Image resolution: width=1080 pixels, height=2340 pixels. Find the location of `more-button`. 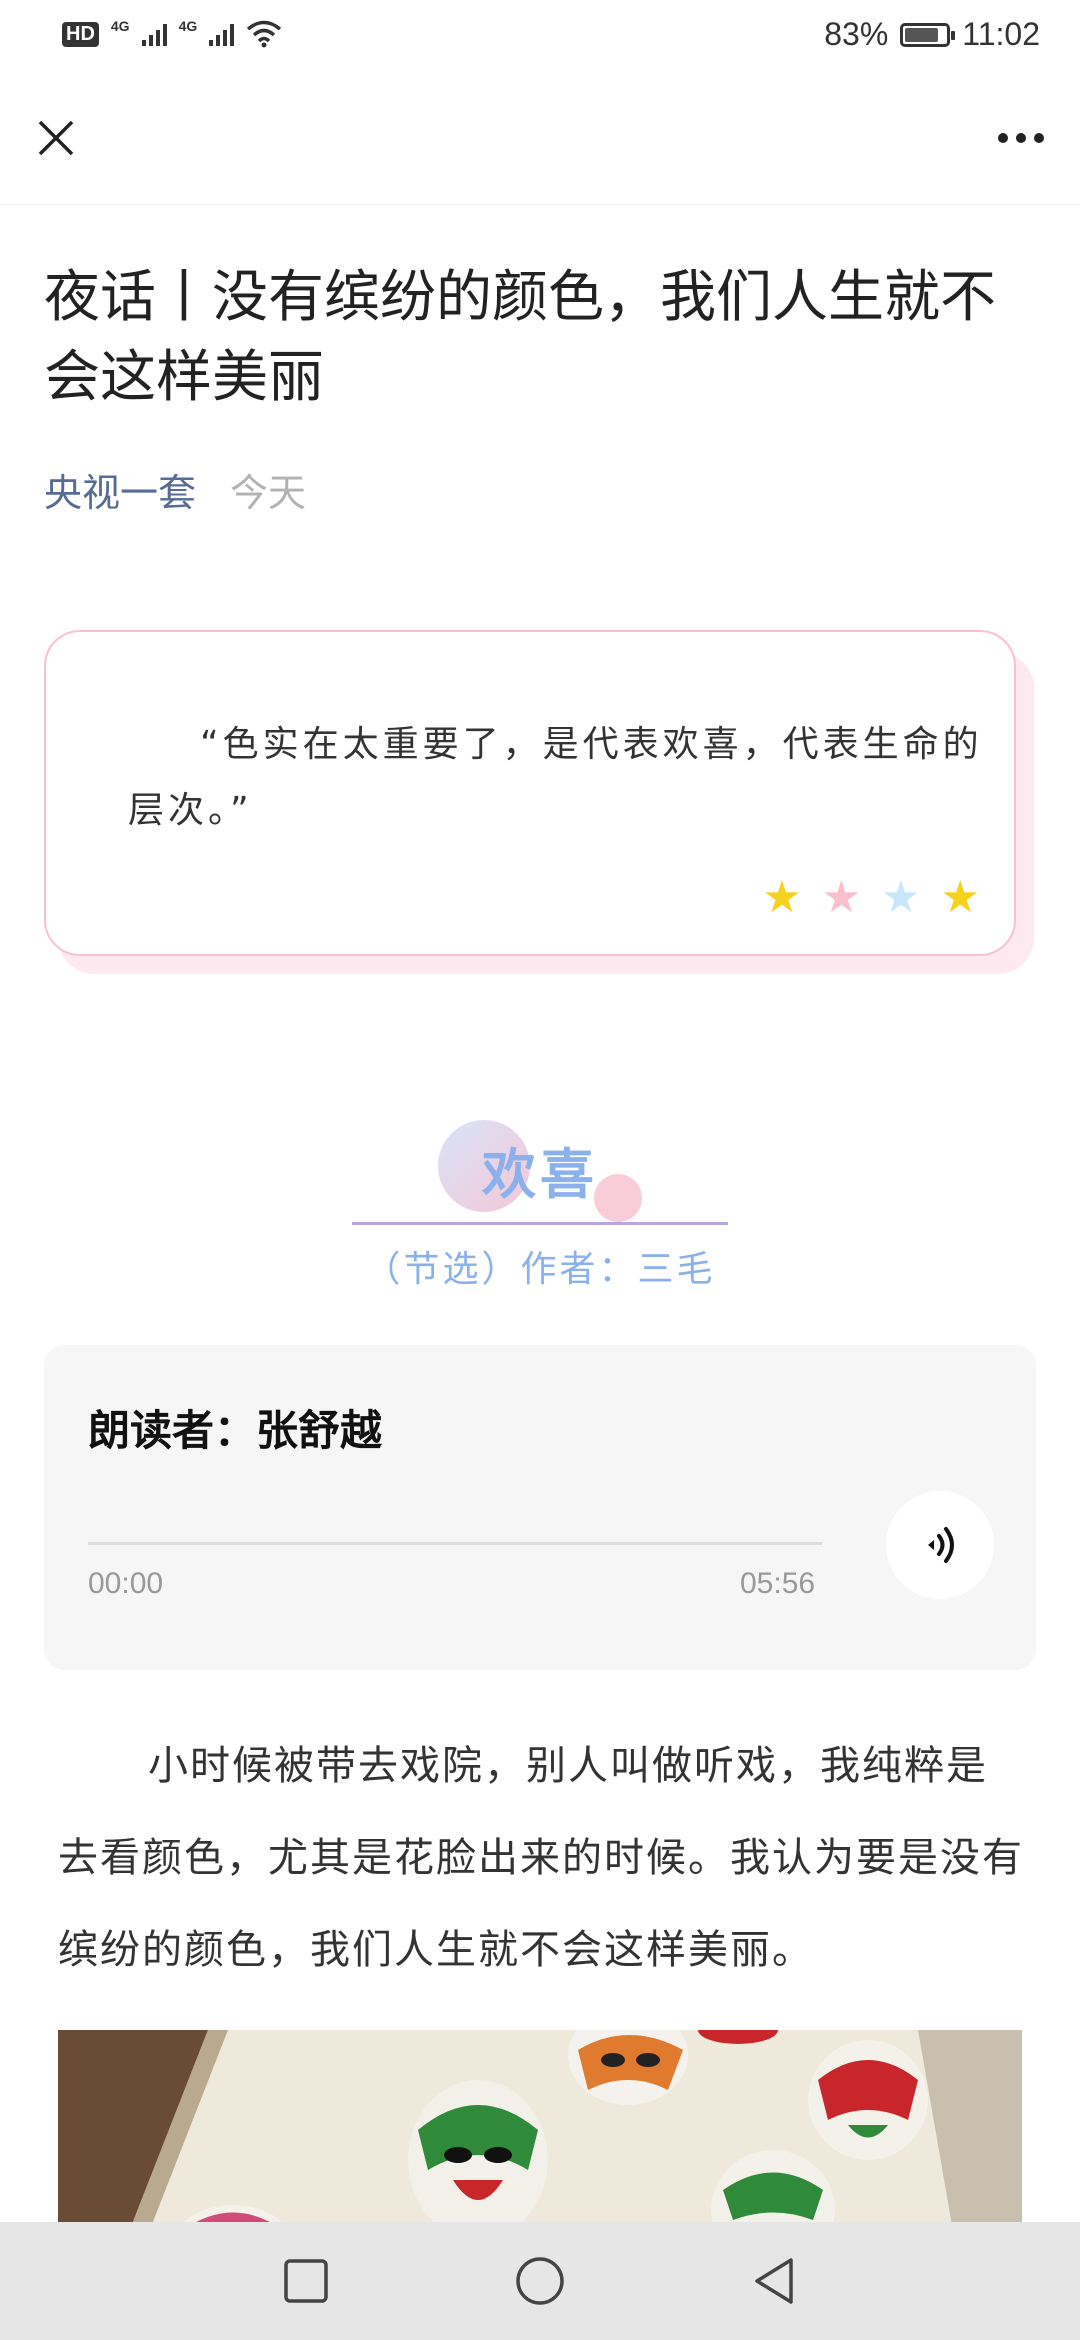

more-button is located at coordinates (1021, 138).